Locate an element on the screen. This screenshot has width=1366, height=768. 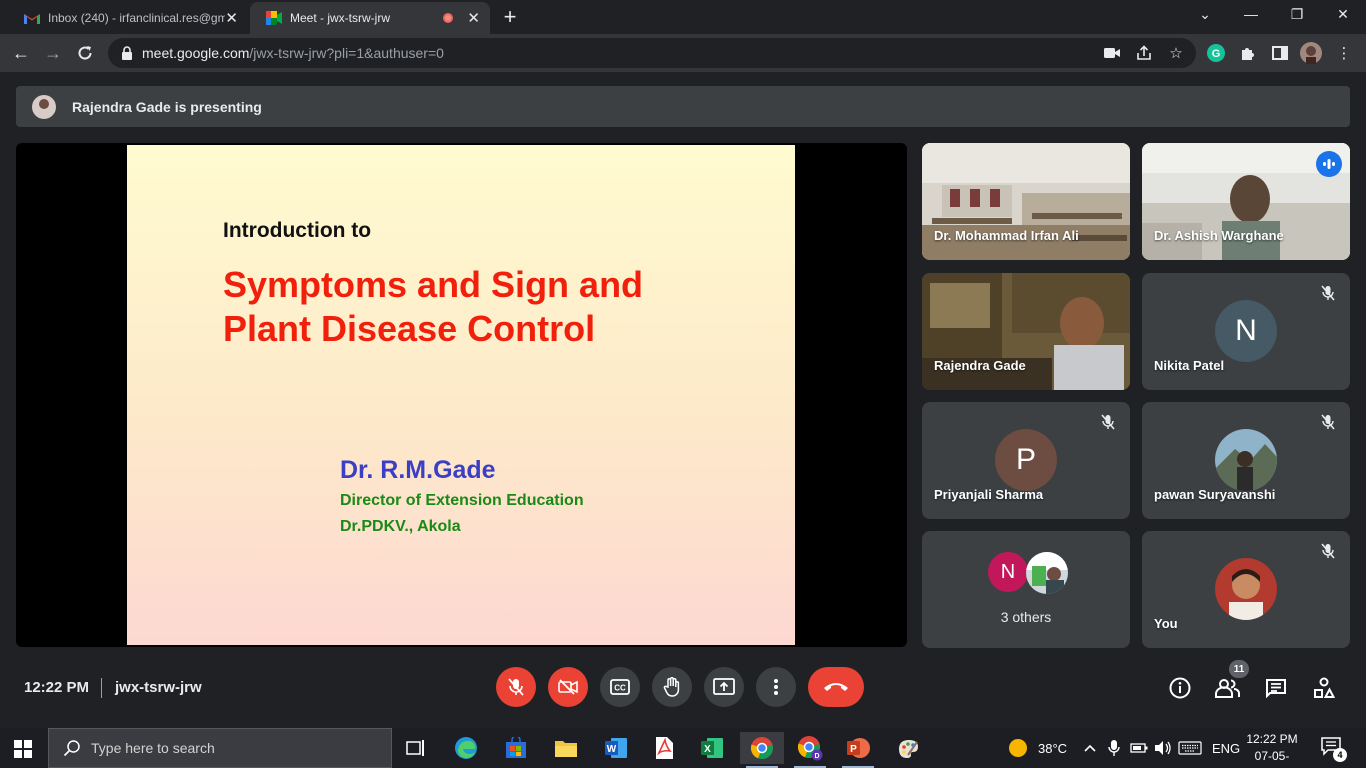
system-date: 07-05-2022 is located at coordinates (1272, 758).